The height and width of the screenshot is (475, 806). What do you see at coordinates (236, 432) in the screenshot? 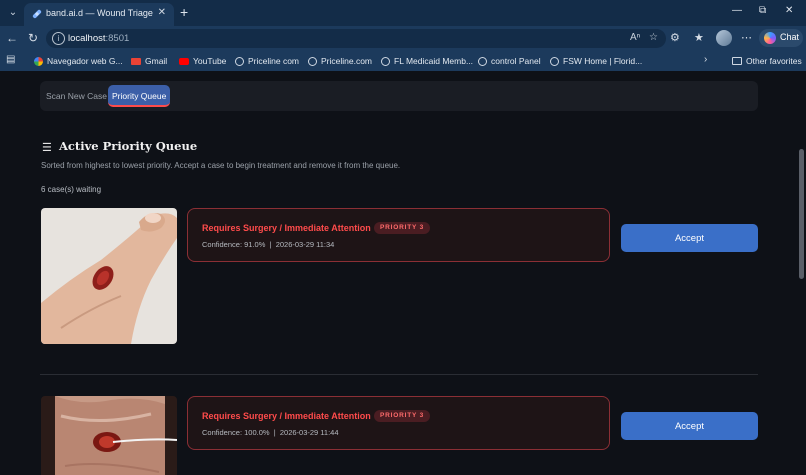
I see `confidence-text: Confidence: 100.0%` at bounding box center [236, 432].